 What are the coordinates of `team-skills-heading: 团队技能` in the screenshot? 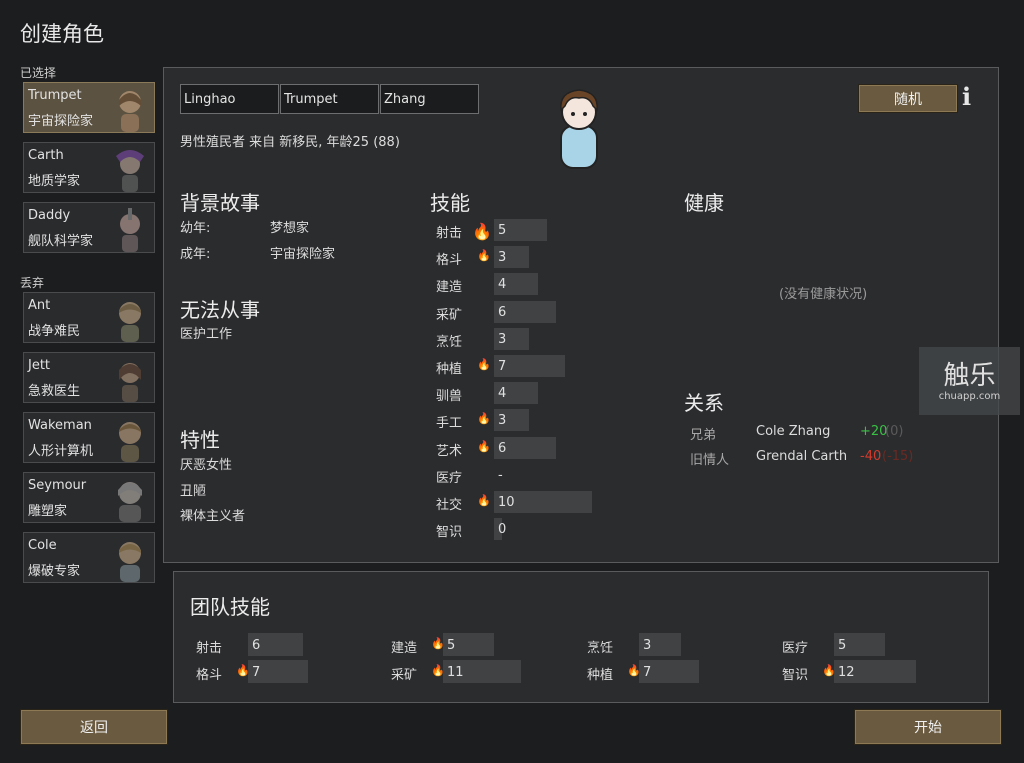 It's located at (230, 607).